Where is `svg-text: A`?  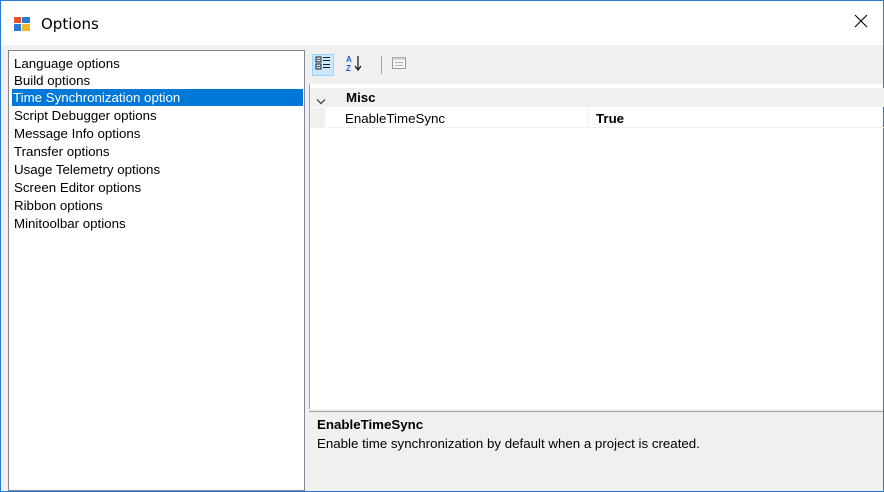
svg-text: A is located at coordinates (349, 59).